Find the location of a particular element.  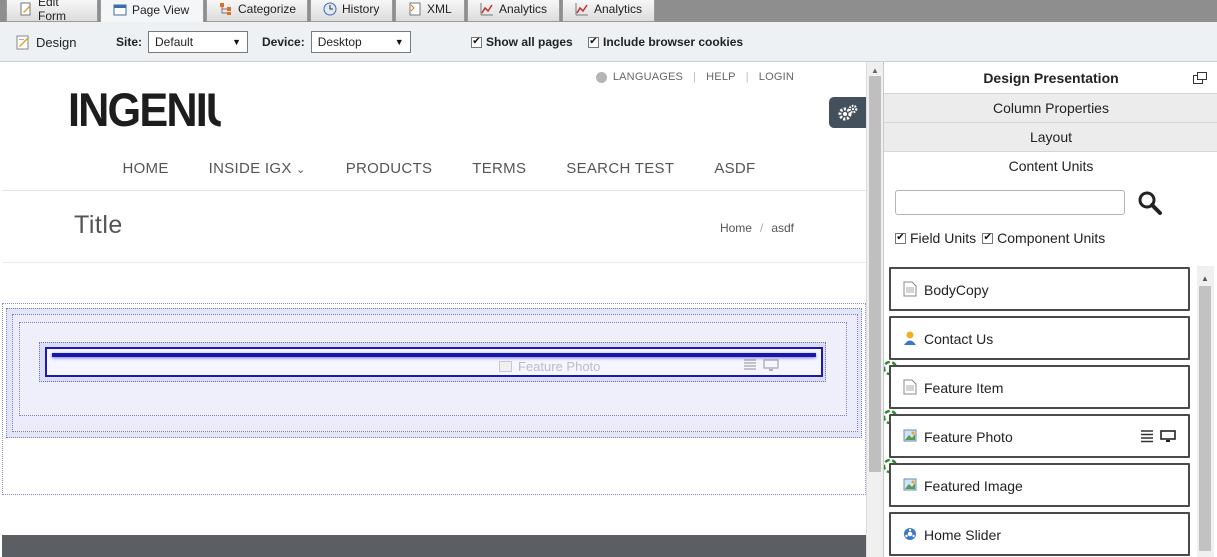

include-cookies-label: Include browser cookies is located at coordinates (673, 42).